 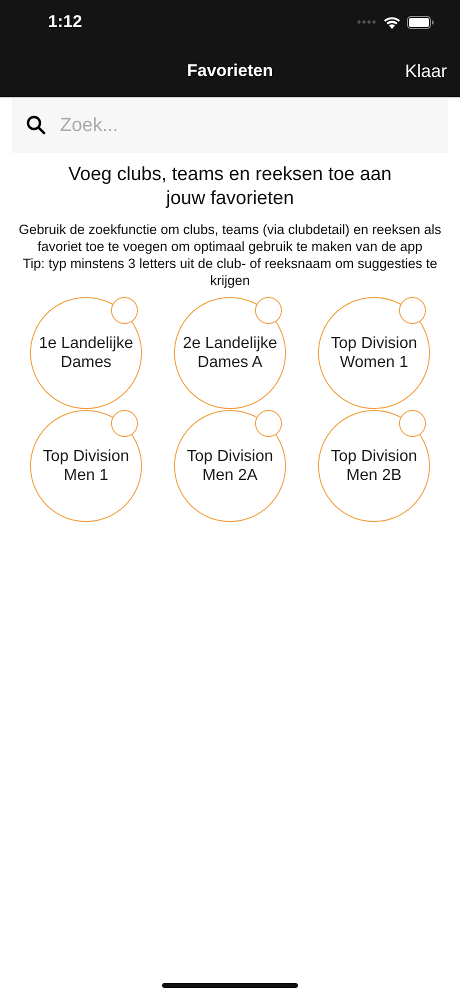 I want to click on battery-icon, so click(x=420, y=22).